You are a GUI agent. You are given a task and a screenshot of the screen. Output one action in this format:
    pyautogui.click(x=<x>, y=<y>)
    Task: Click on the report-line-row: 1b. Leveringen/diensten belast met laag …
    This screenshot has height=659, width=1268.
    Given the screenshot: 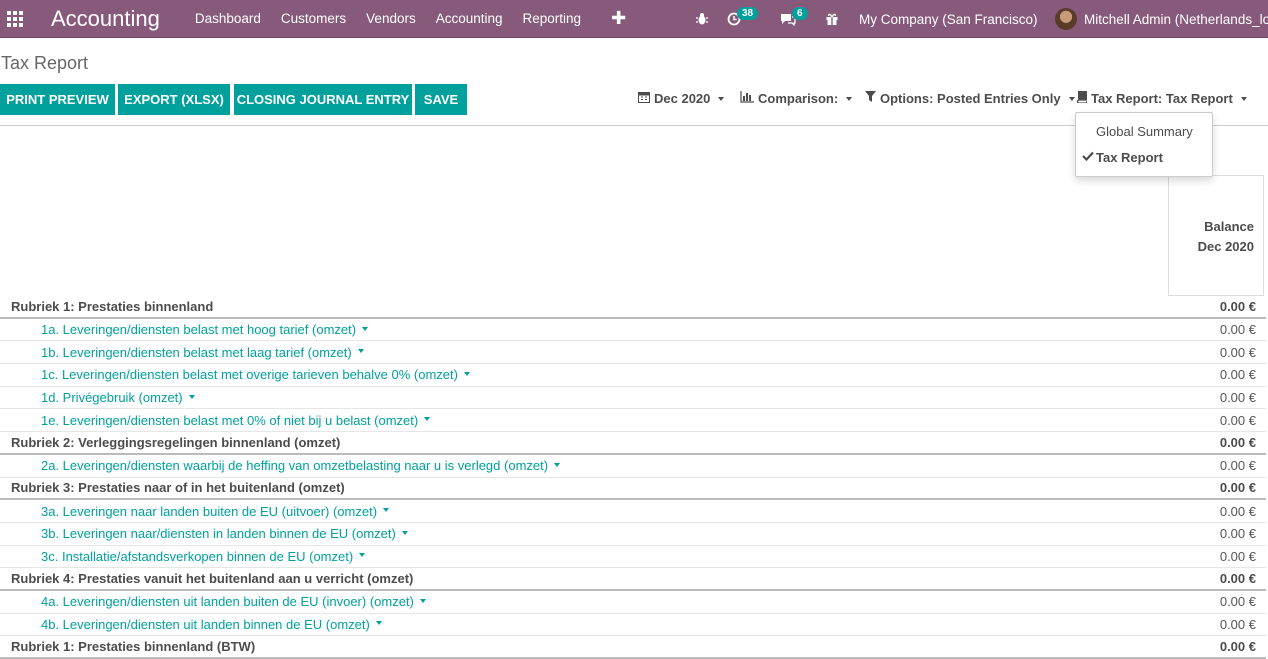 What is the action you would take?
    pyautogui.click(x=633, y=353)
    